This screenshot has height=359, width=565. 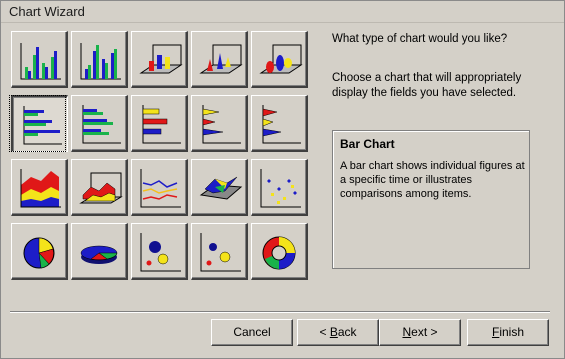 I want to click on column-icon, so click(x=40, y=61).